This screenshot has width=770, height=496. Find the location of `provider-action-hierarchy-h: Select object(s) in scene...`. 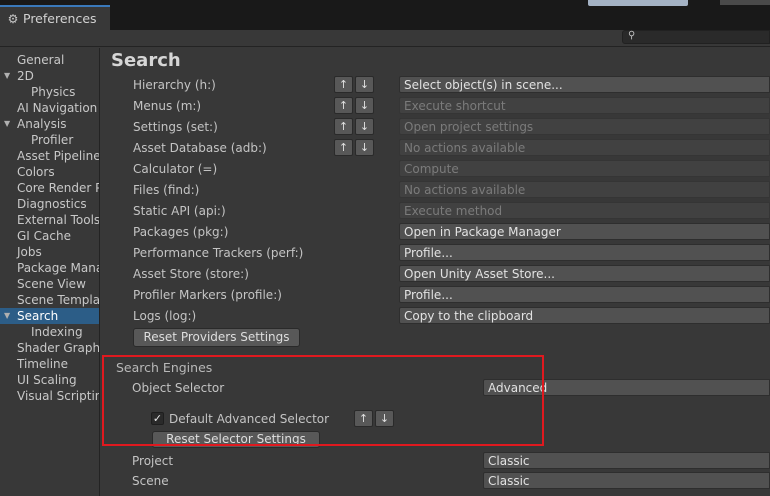

provider-action-hierarchy-h: Select object(s) in scene... is located at coordinates (584, 84).